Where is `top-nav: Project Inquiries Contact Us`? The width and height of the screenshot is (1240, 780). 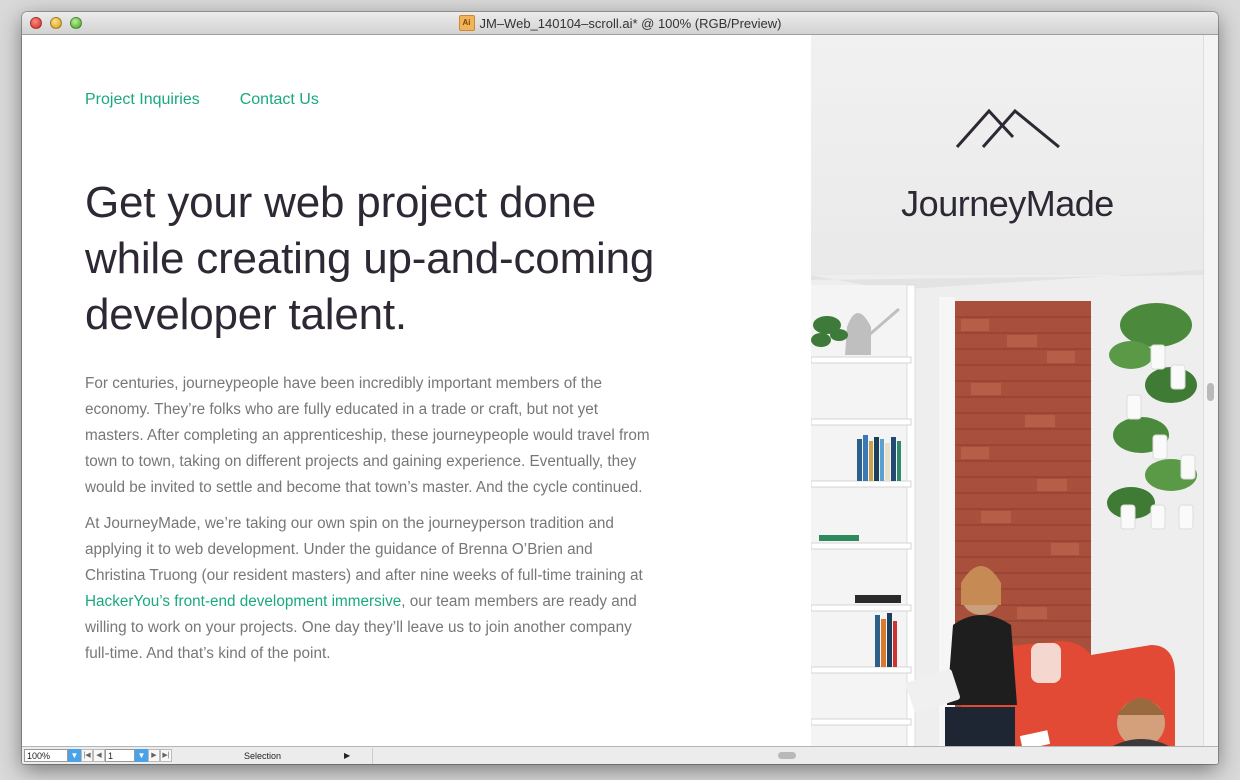
top-nav: Project Inquiries Contact Us is located at coordinates (202, 100).